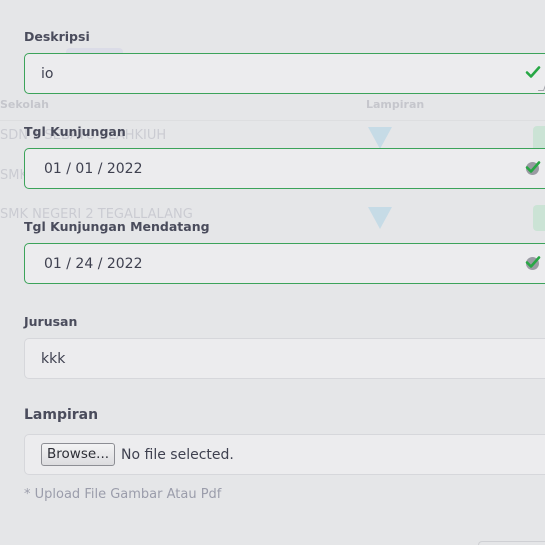  I want to click on deskripsi-value: io, so click(47, 73).